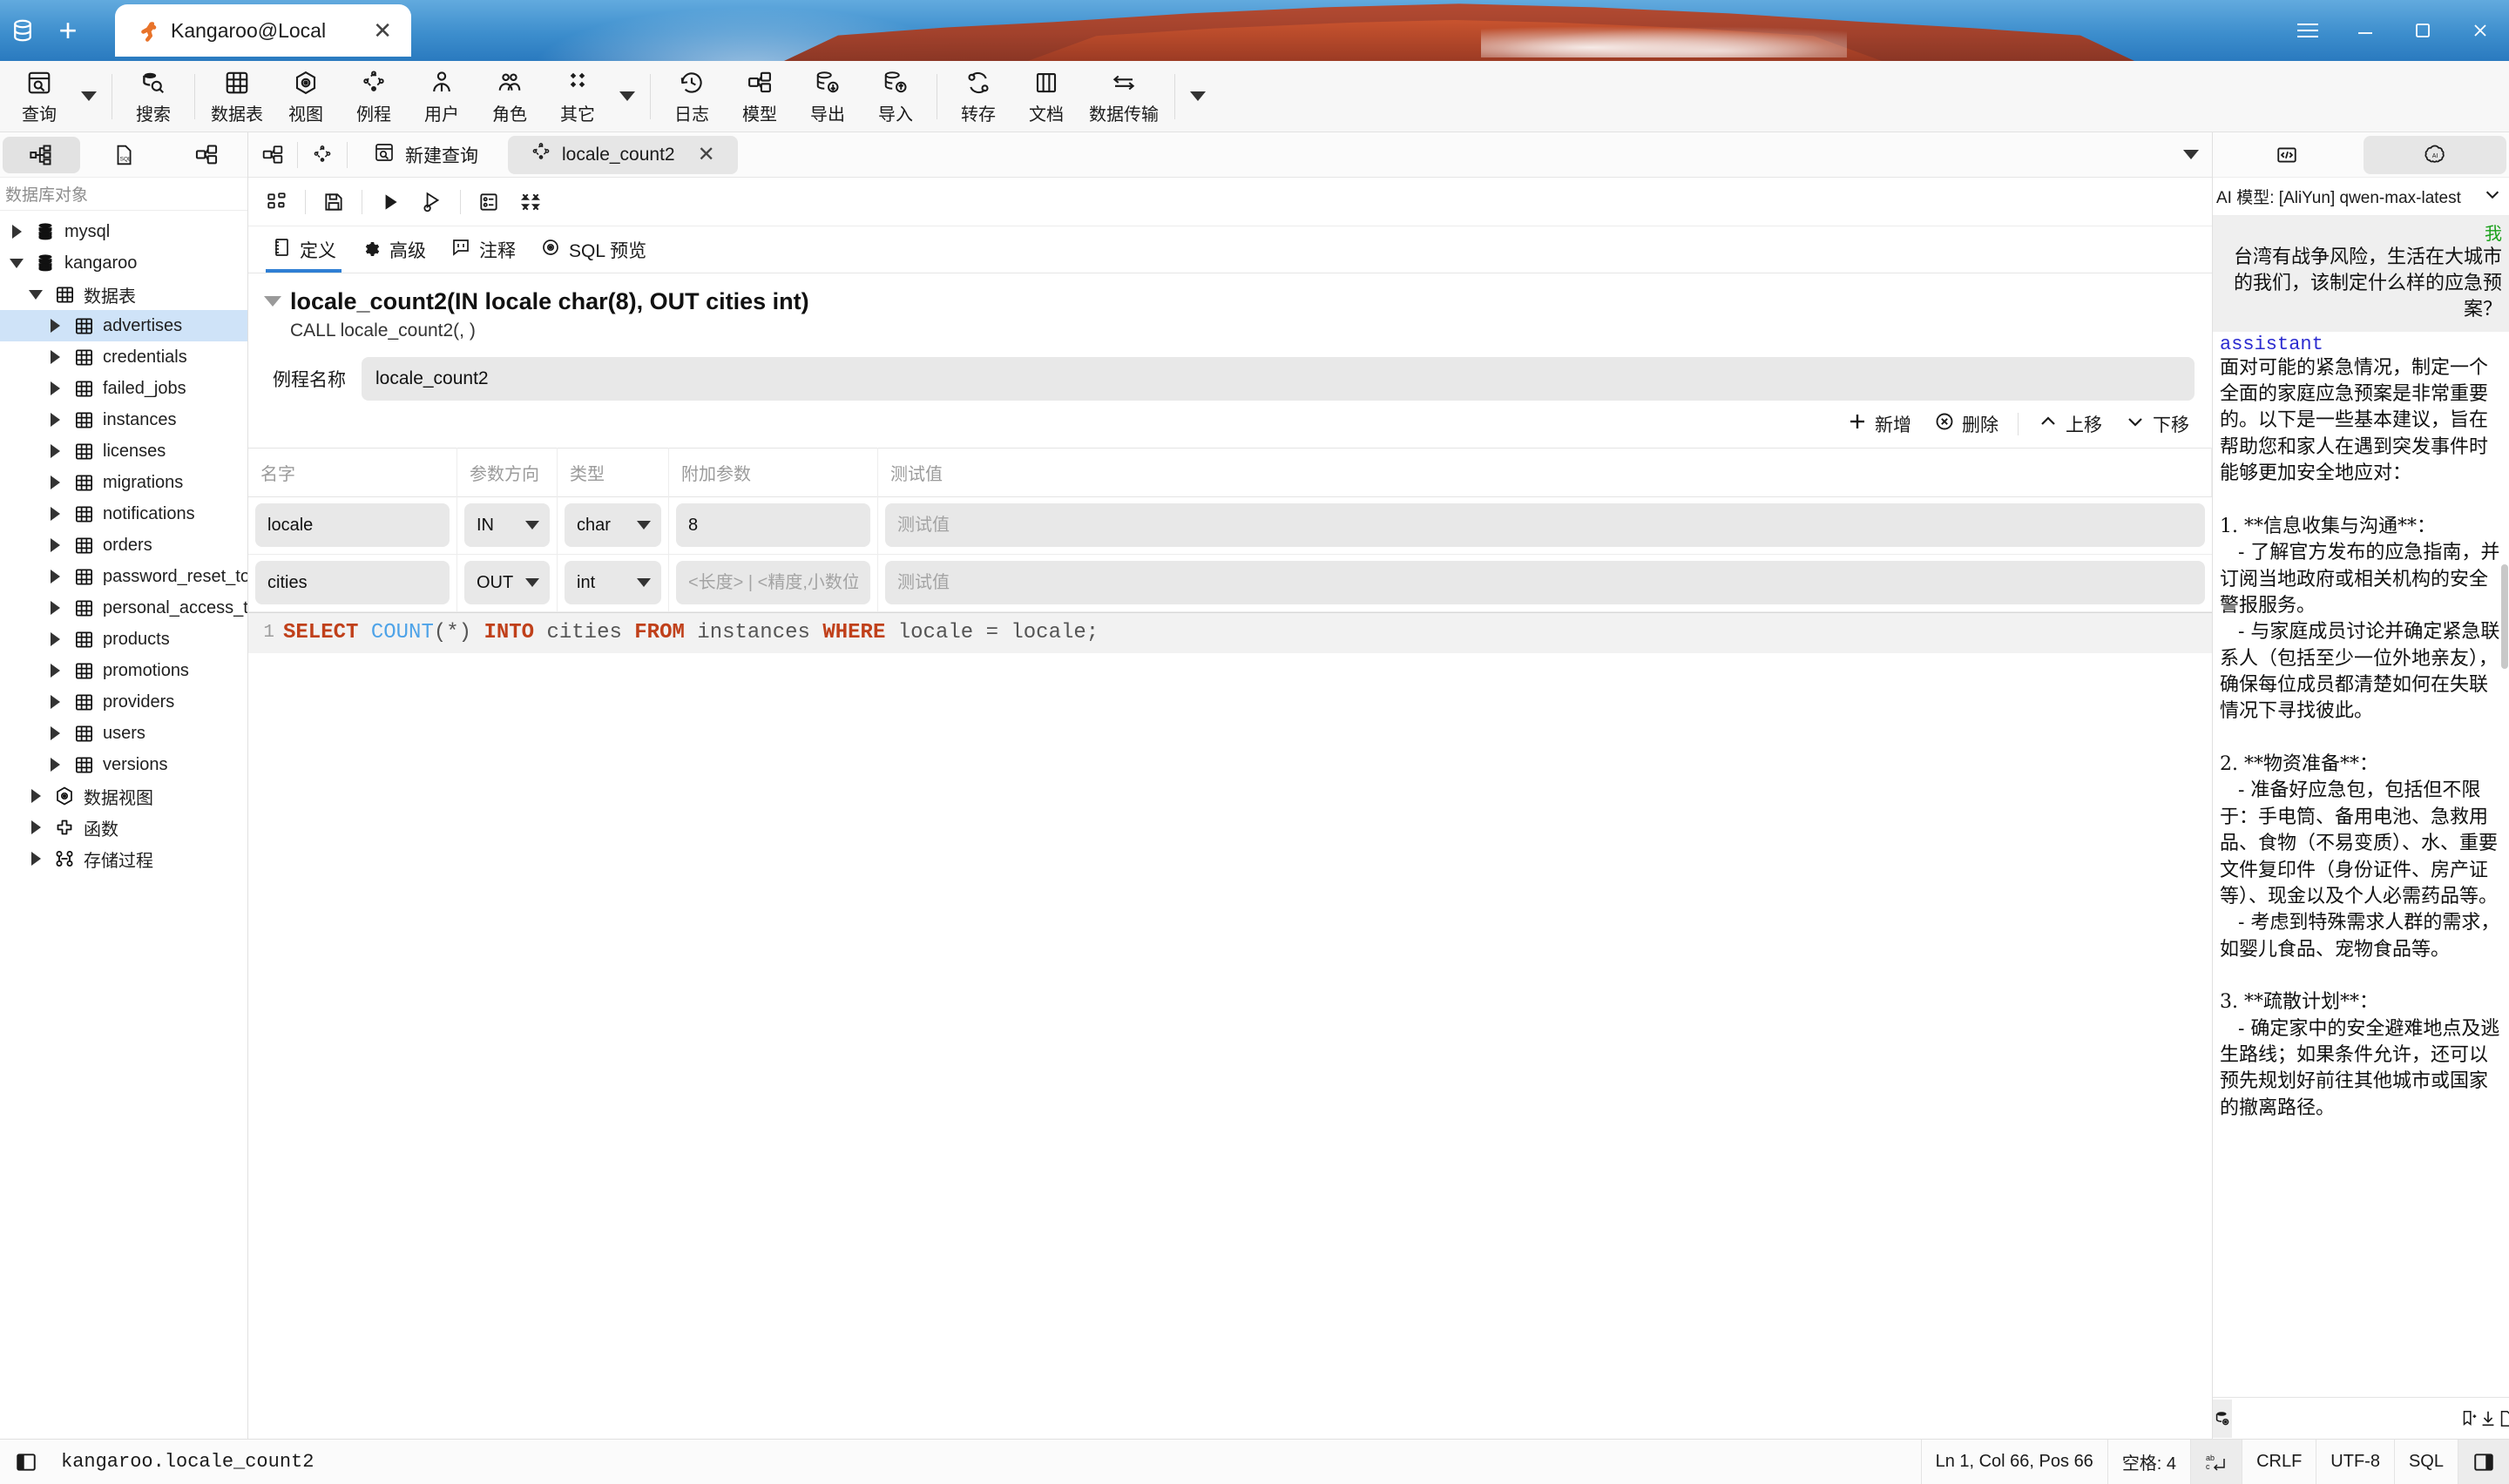 The width and height of the screenshot is (2509, 1484). What do you see at coordinates (2355, 1461) in the screenshot?
I see `encoding: UTF-8` at bounding box center [2355, 1461].